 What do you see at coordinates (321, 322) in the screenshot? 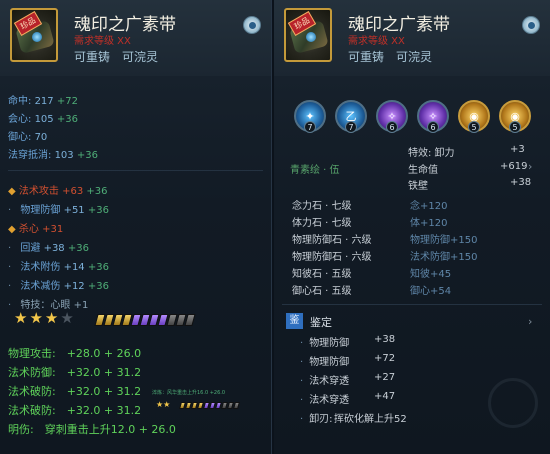
I see `appraise-title: 鉴定` at bounding box center [321, 322].